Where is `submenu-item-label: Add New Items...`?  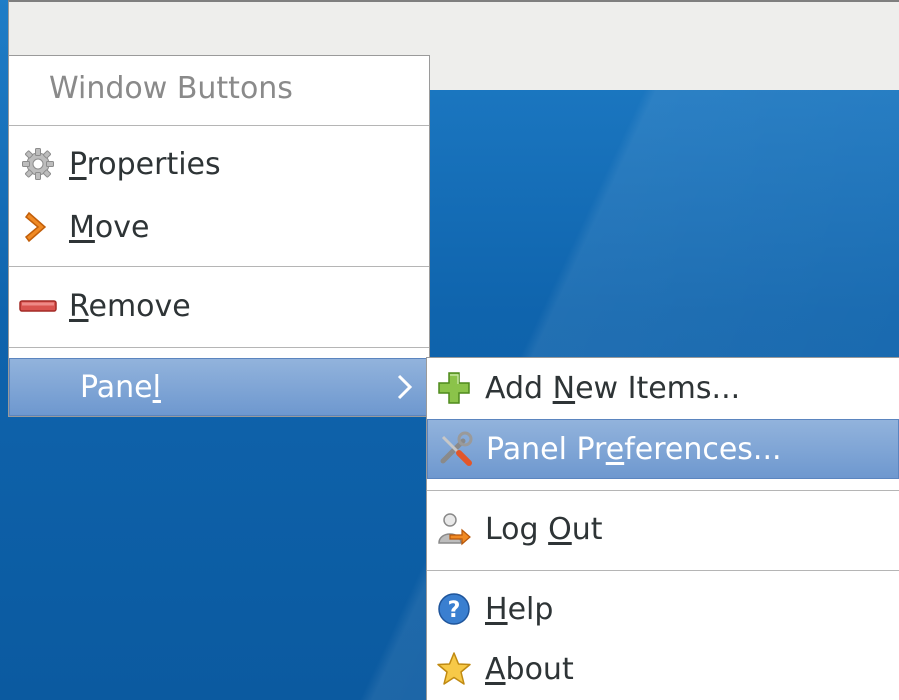
submenu-item-label: Add New Items... is located at coordinates (613, 388).